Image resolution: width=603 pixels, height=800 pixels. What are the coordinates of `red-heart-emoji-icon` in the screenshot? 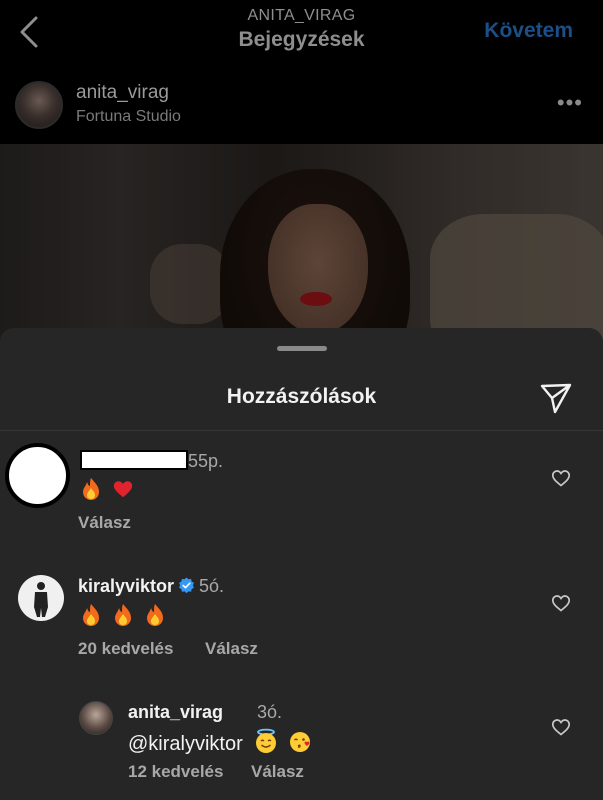 It's located at (123, 489).